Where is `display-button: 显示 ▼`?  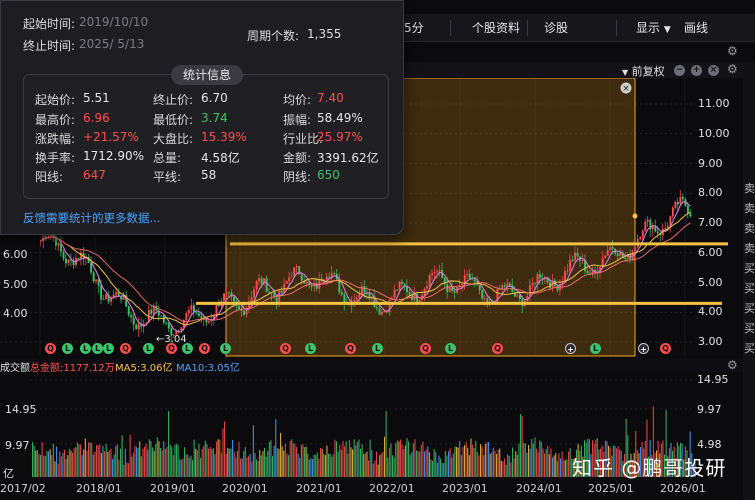
display-button: 显示 ▼ is located at coordinates (653, 28).